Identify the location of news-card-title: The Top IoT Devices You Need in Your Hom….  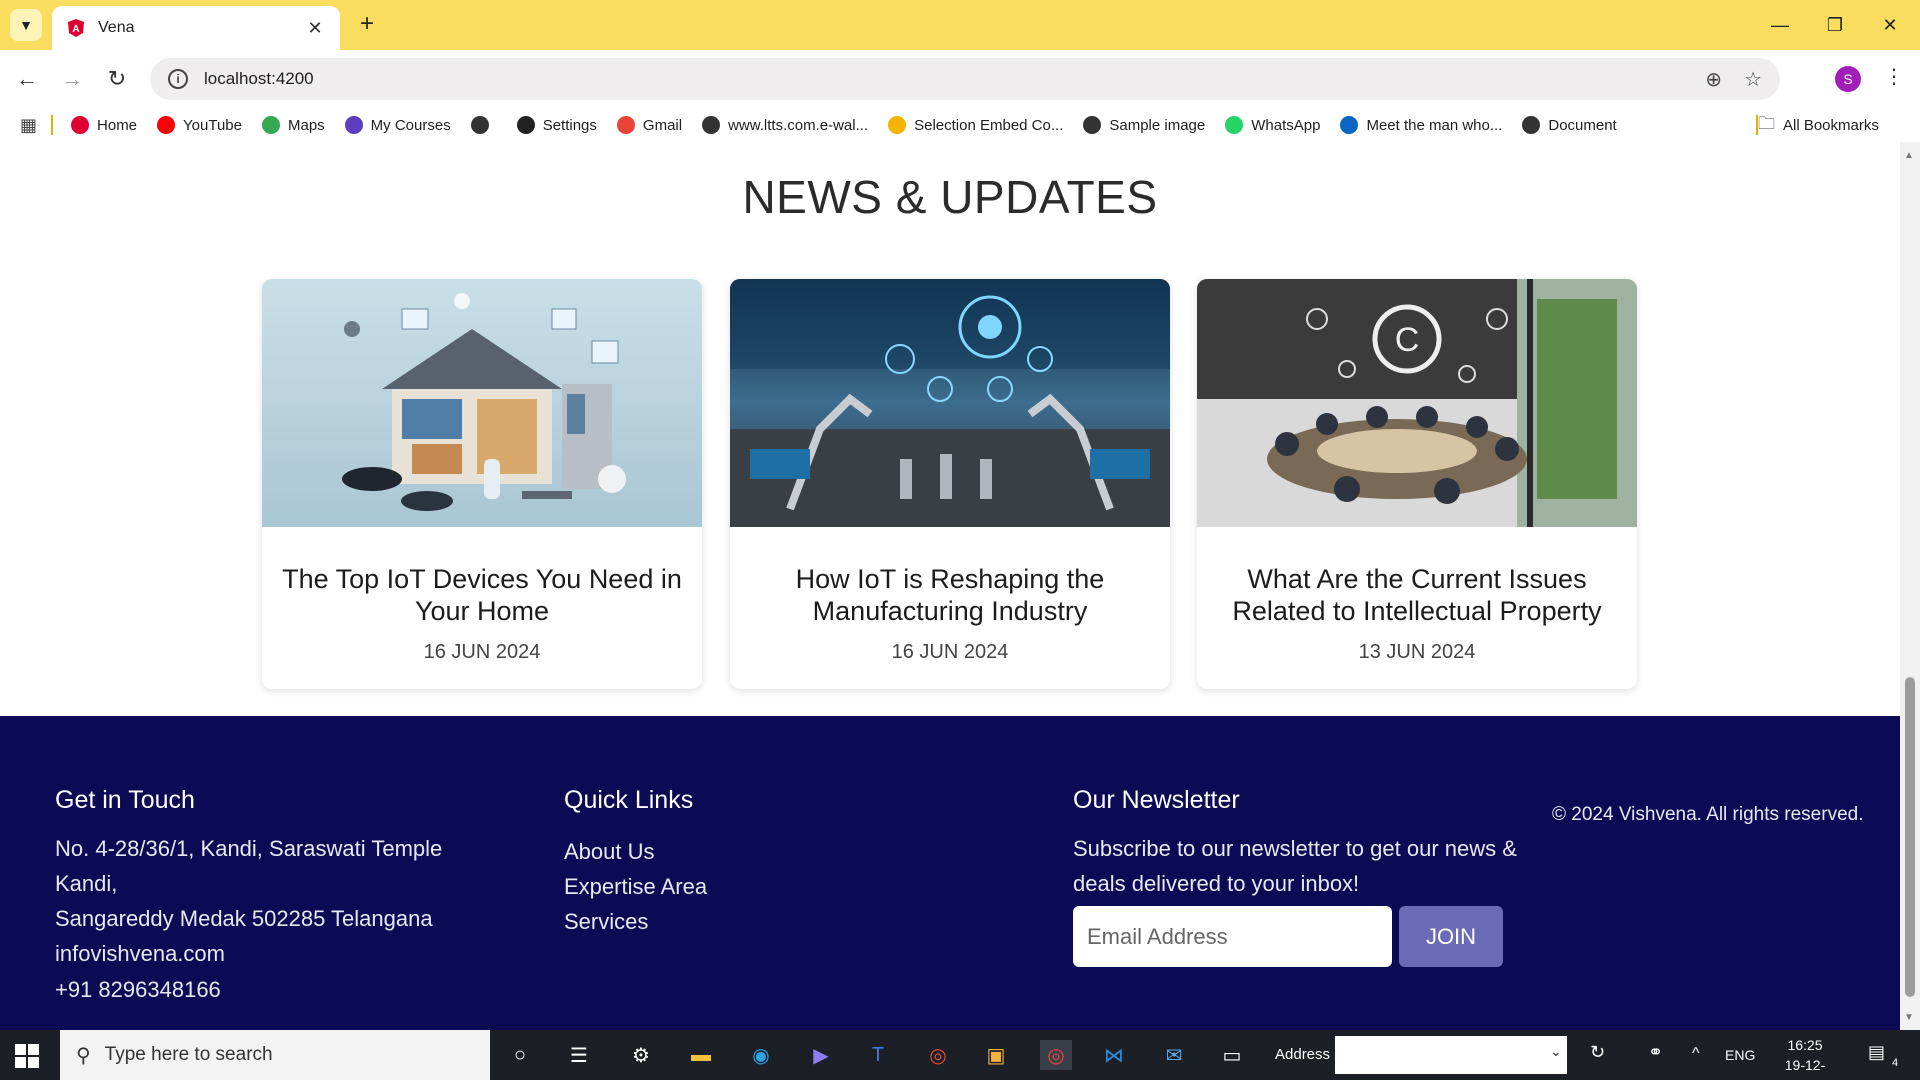
(482, 595).